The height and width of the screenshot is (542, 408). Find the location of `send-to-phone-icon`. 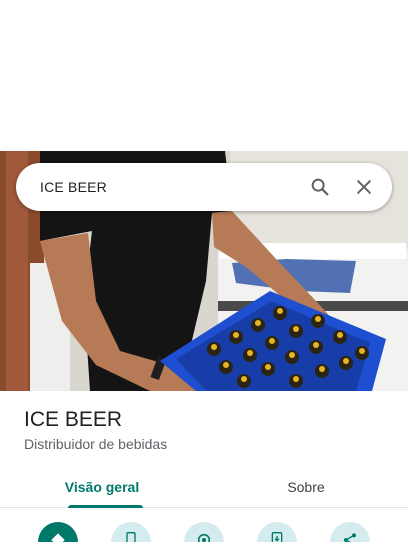

send-to-phone-icon is located at coordinates (277, 537).